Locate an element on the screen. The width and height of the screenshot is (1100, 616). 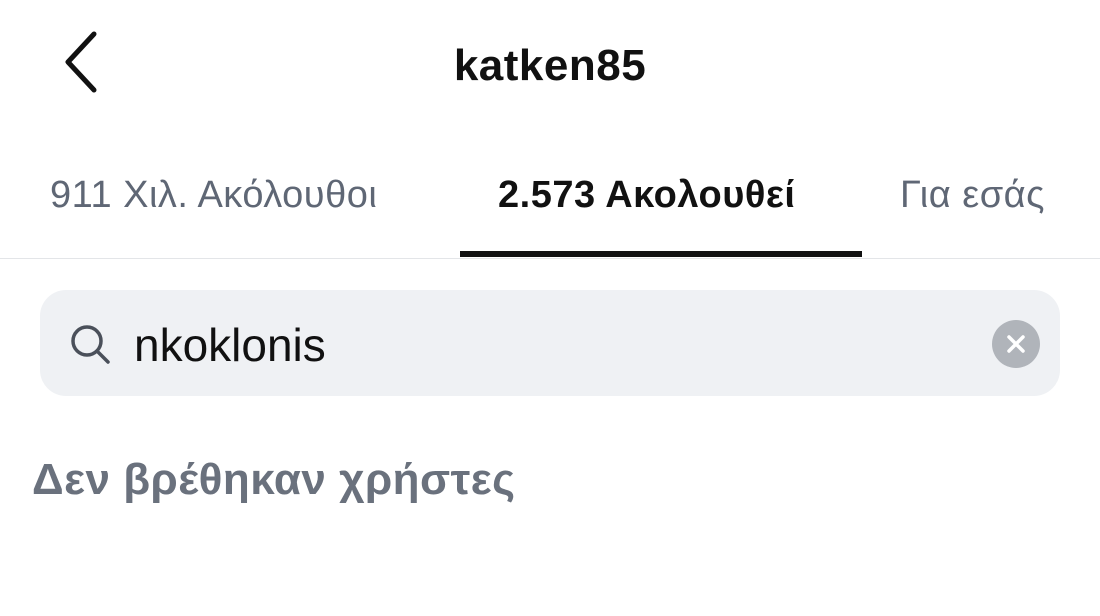
page-title: katken85 is located at coordinates (550, 65).